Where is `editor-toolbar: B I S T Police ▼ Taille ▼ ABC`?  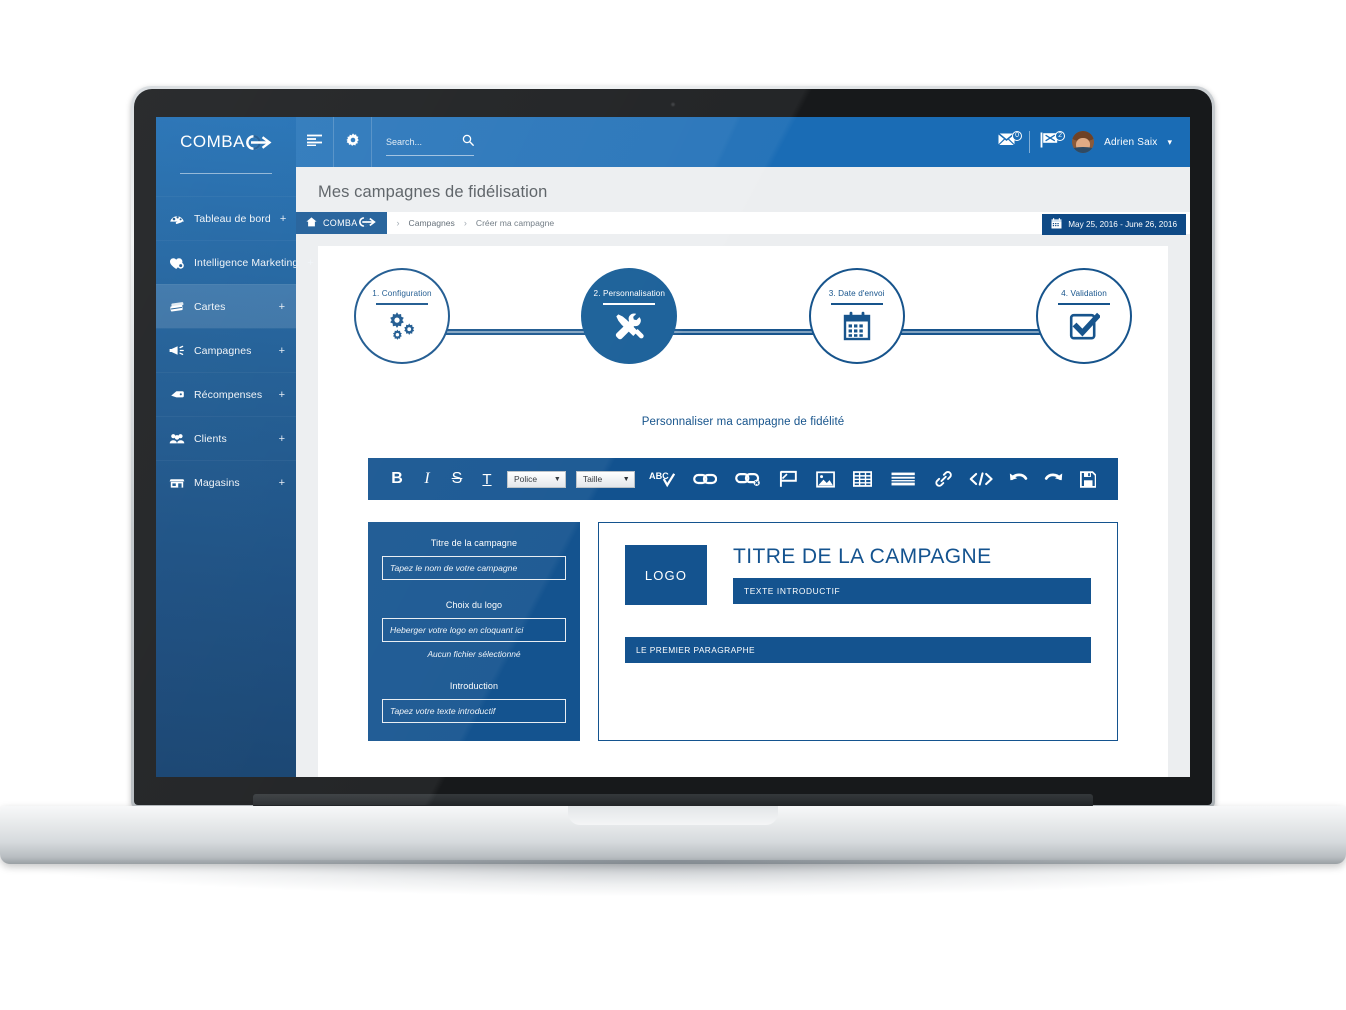
editor-toolbar: B I S T Police ▼ Taille ▼ ABC is located at coordinates (743, 479).